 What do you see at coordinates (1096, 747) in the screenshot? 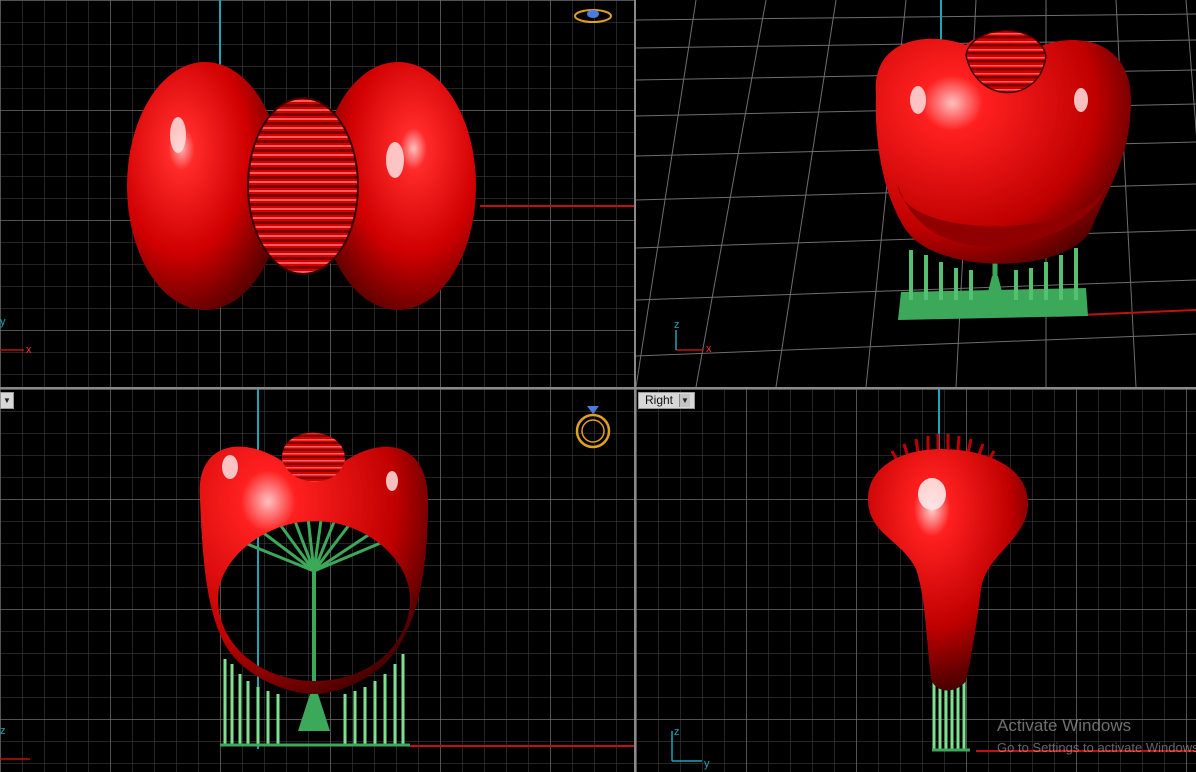
I see `activation-watermark-subtitle: Go to Settings to activate Windows.` at bounding box center [1096, 747].